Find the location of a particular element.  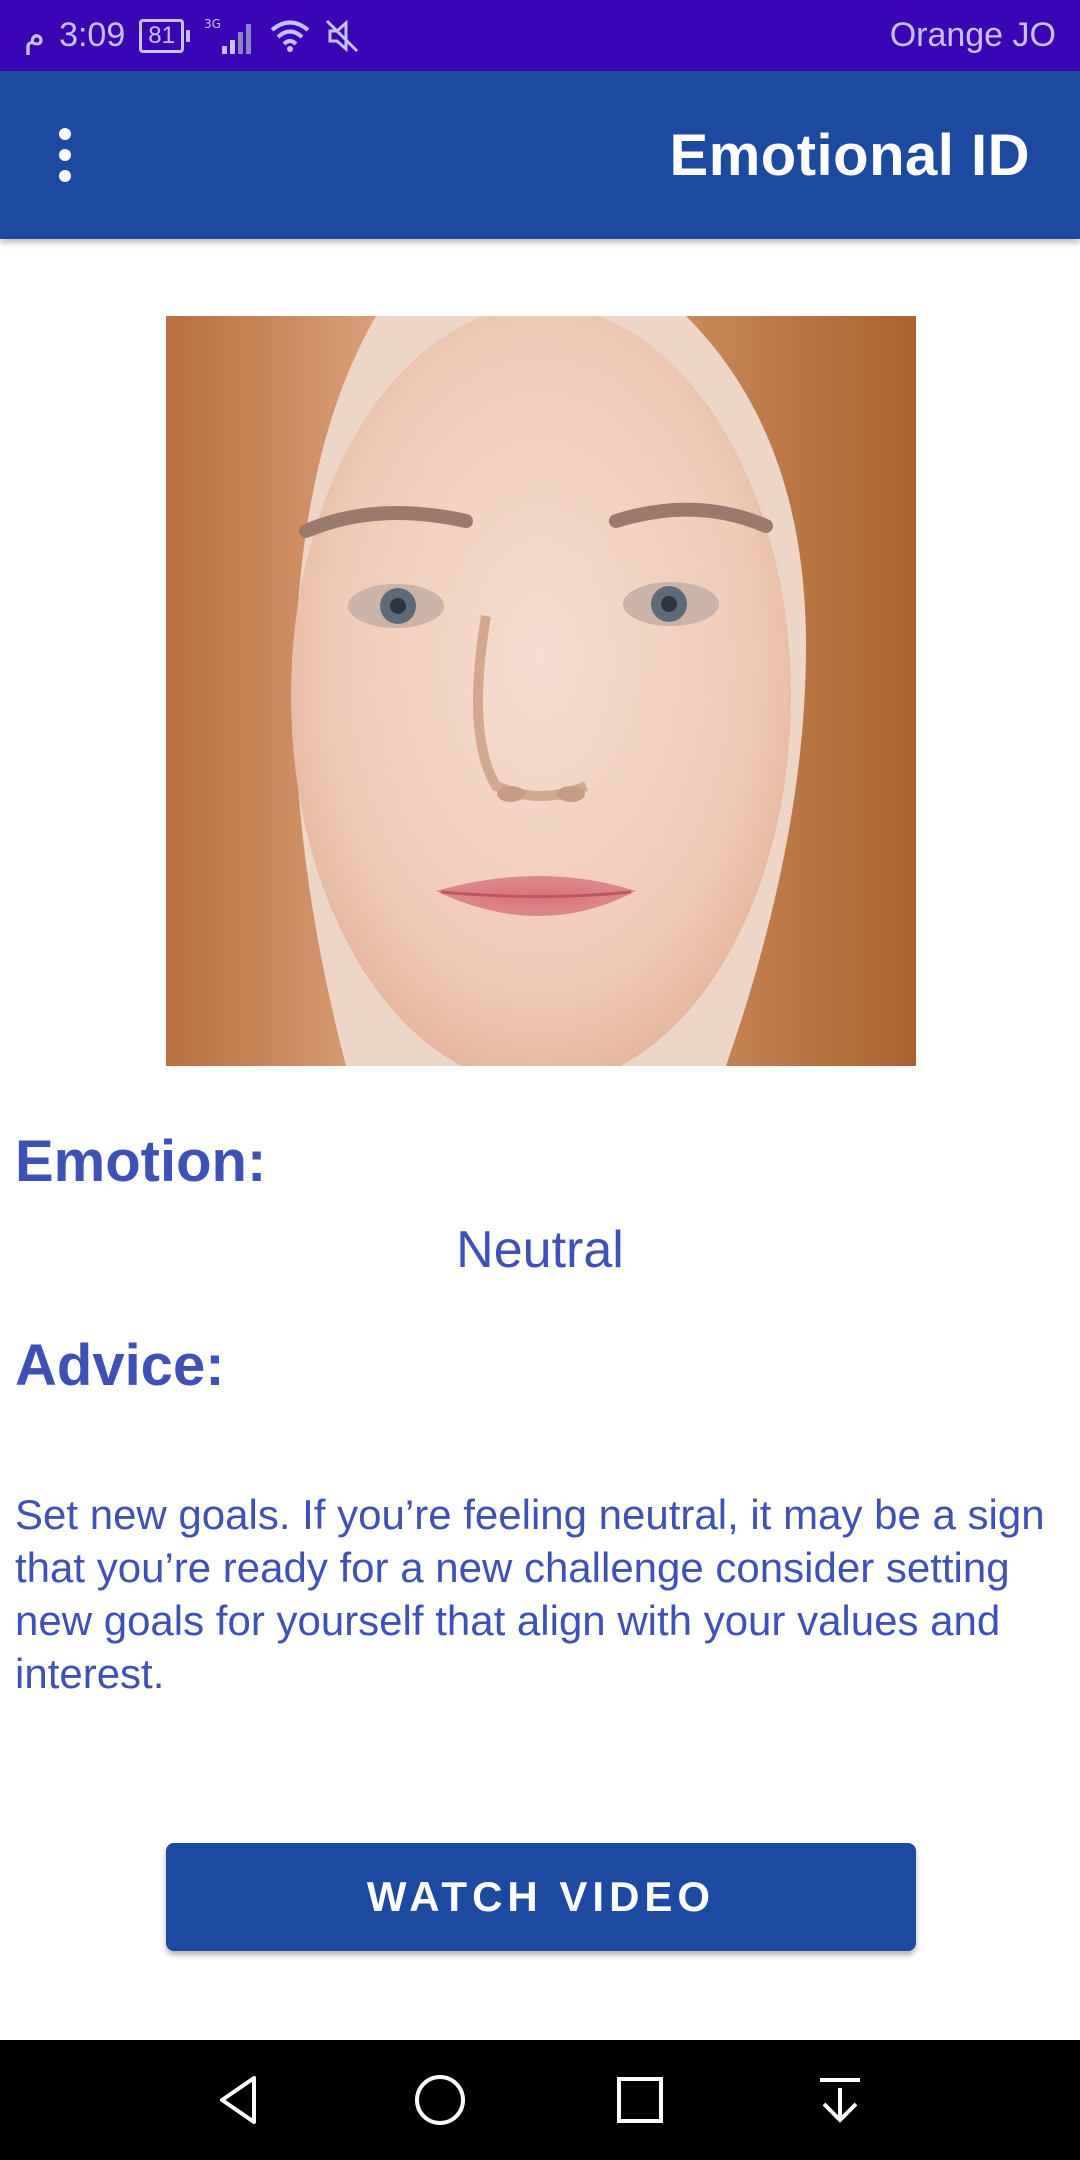

carrier-name: Orange JO is located at coordinates (972, 35).